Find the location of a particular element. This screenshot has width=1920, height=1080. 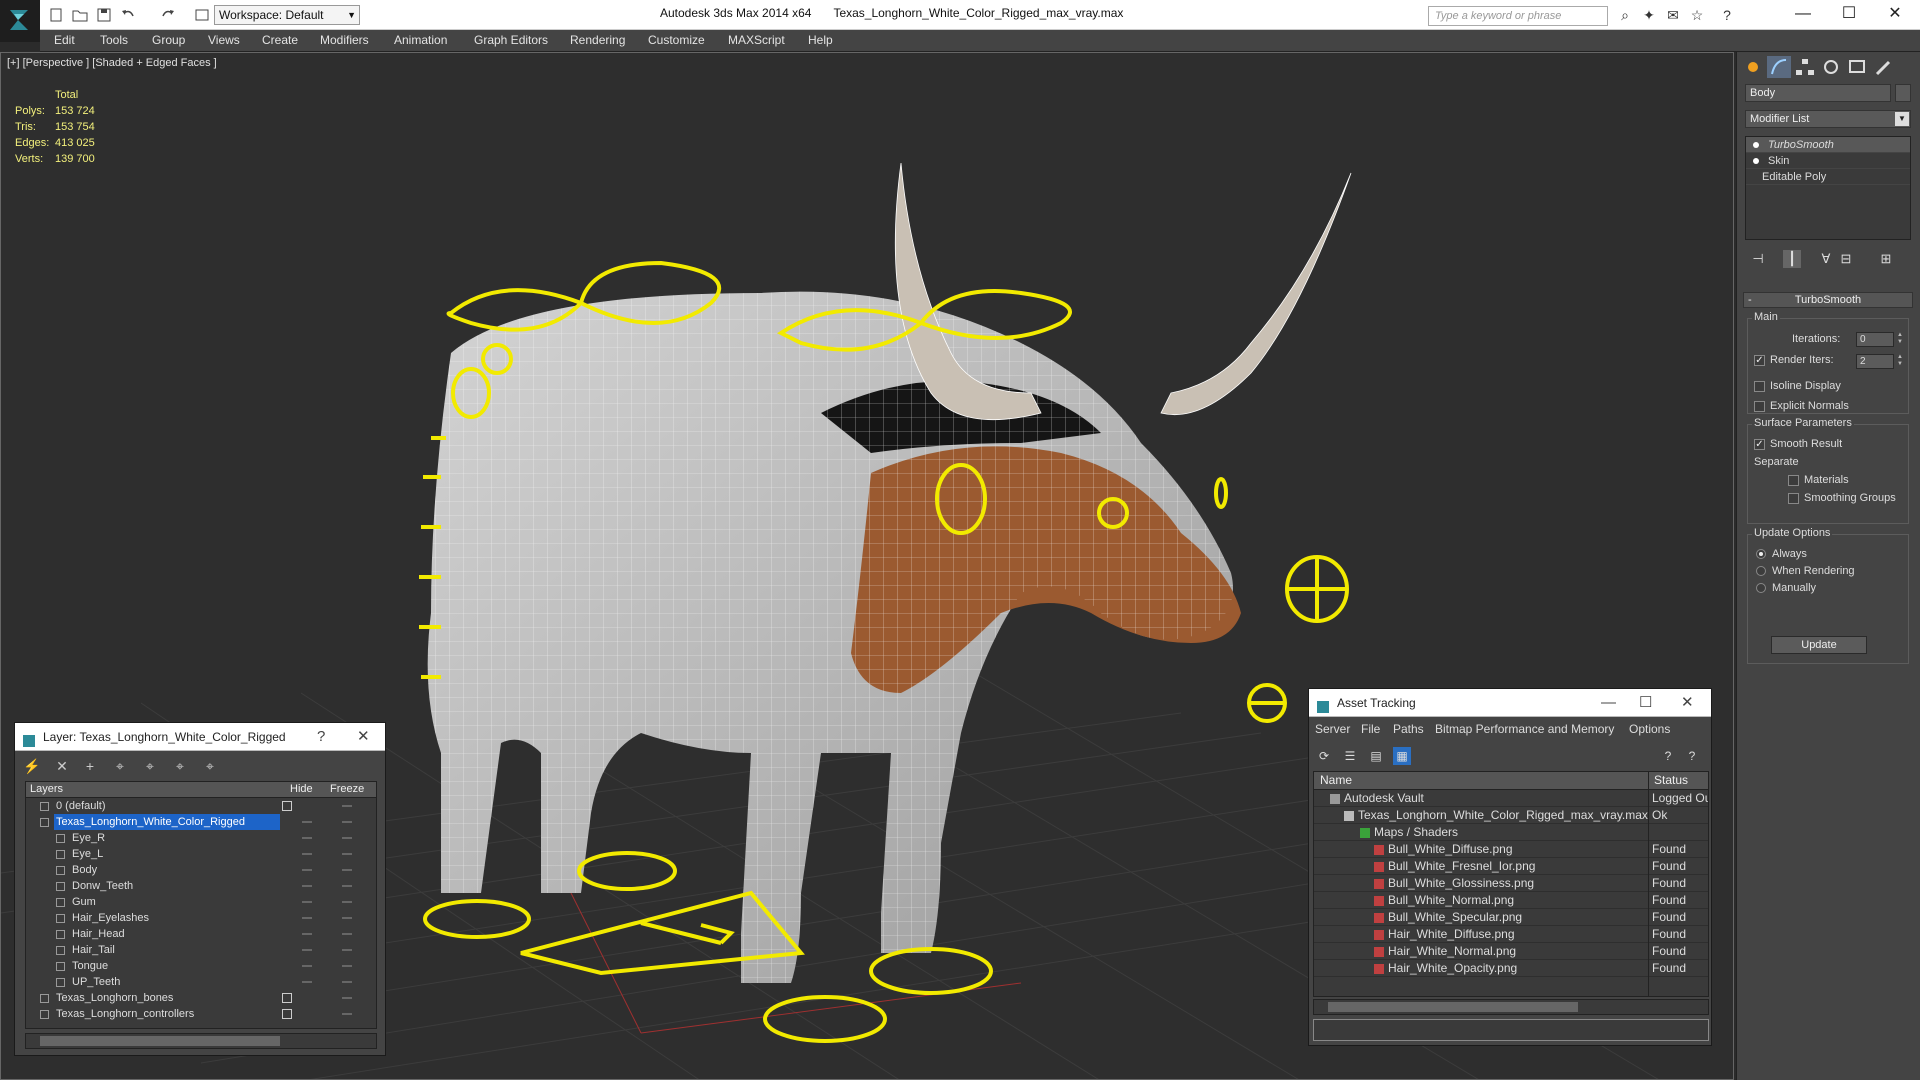

select-objects-icon: ⌖ is located at coordinates (120, 766).